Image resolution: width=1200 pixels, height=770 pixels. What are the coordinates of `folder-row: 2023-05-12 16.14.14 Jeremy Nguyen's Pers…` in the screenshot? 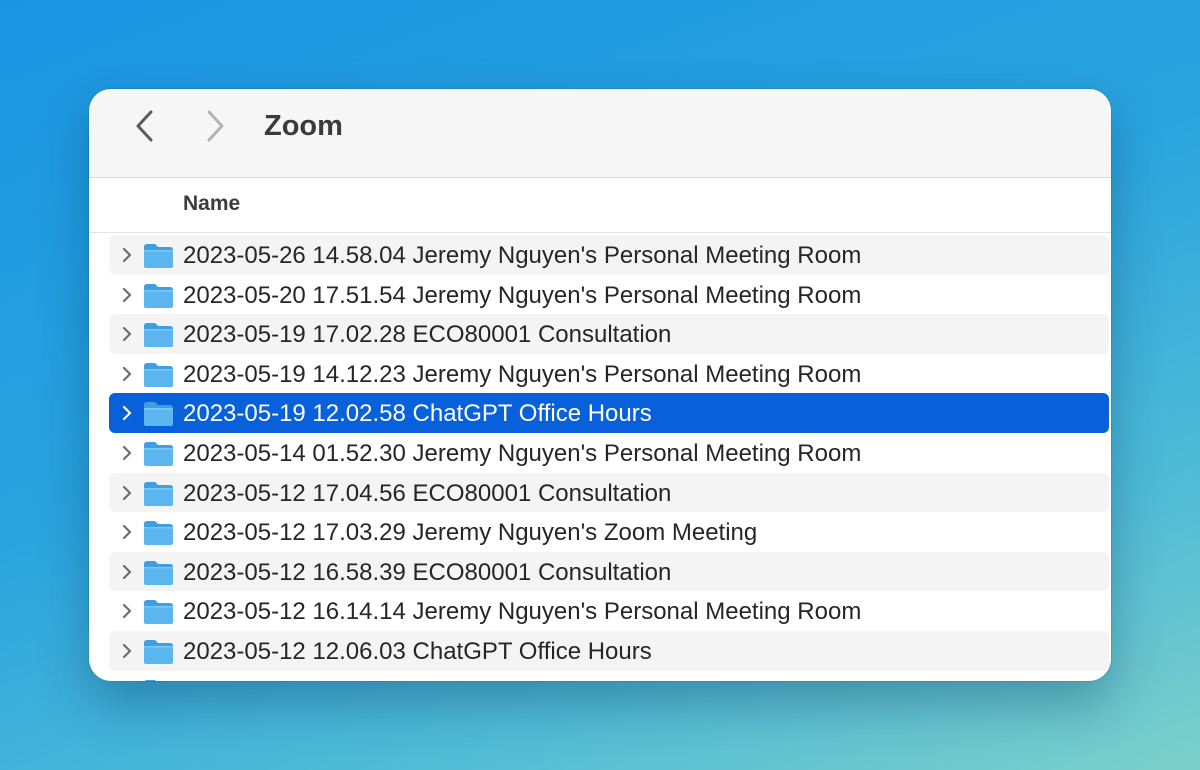 It's located at (609, 611).